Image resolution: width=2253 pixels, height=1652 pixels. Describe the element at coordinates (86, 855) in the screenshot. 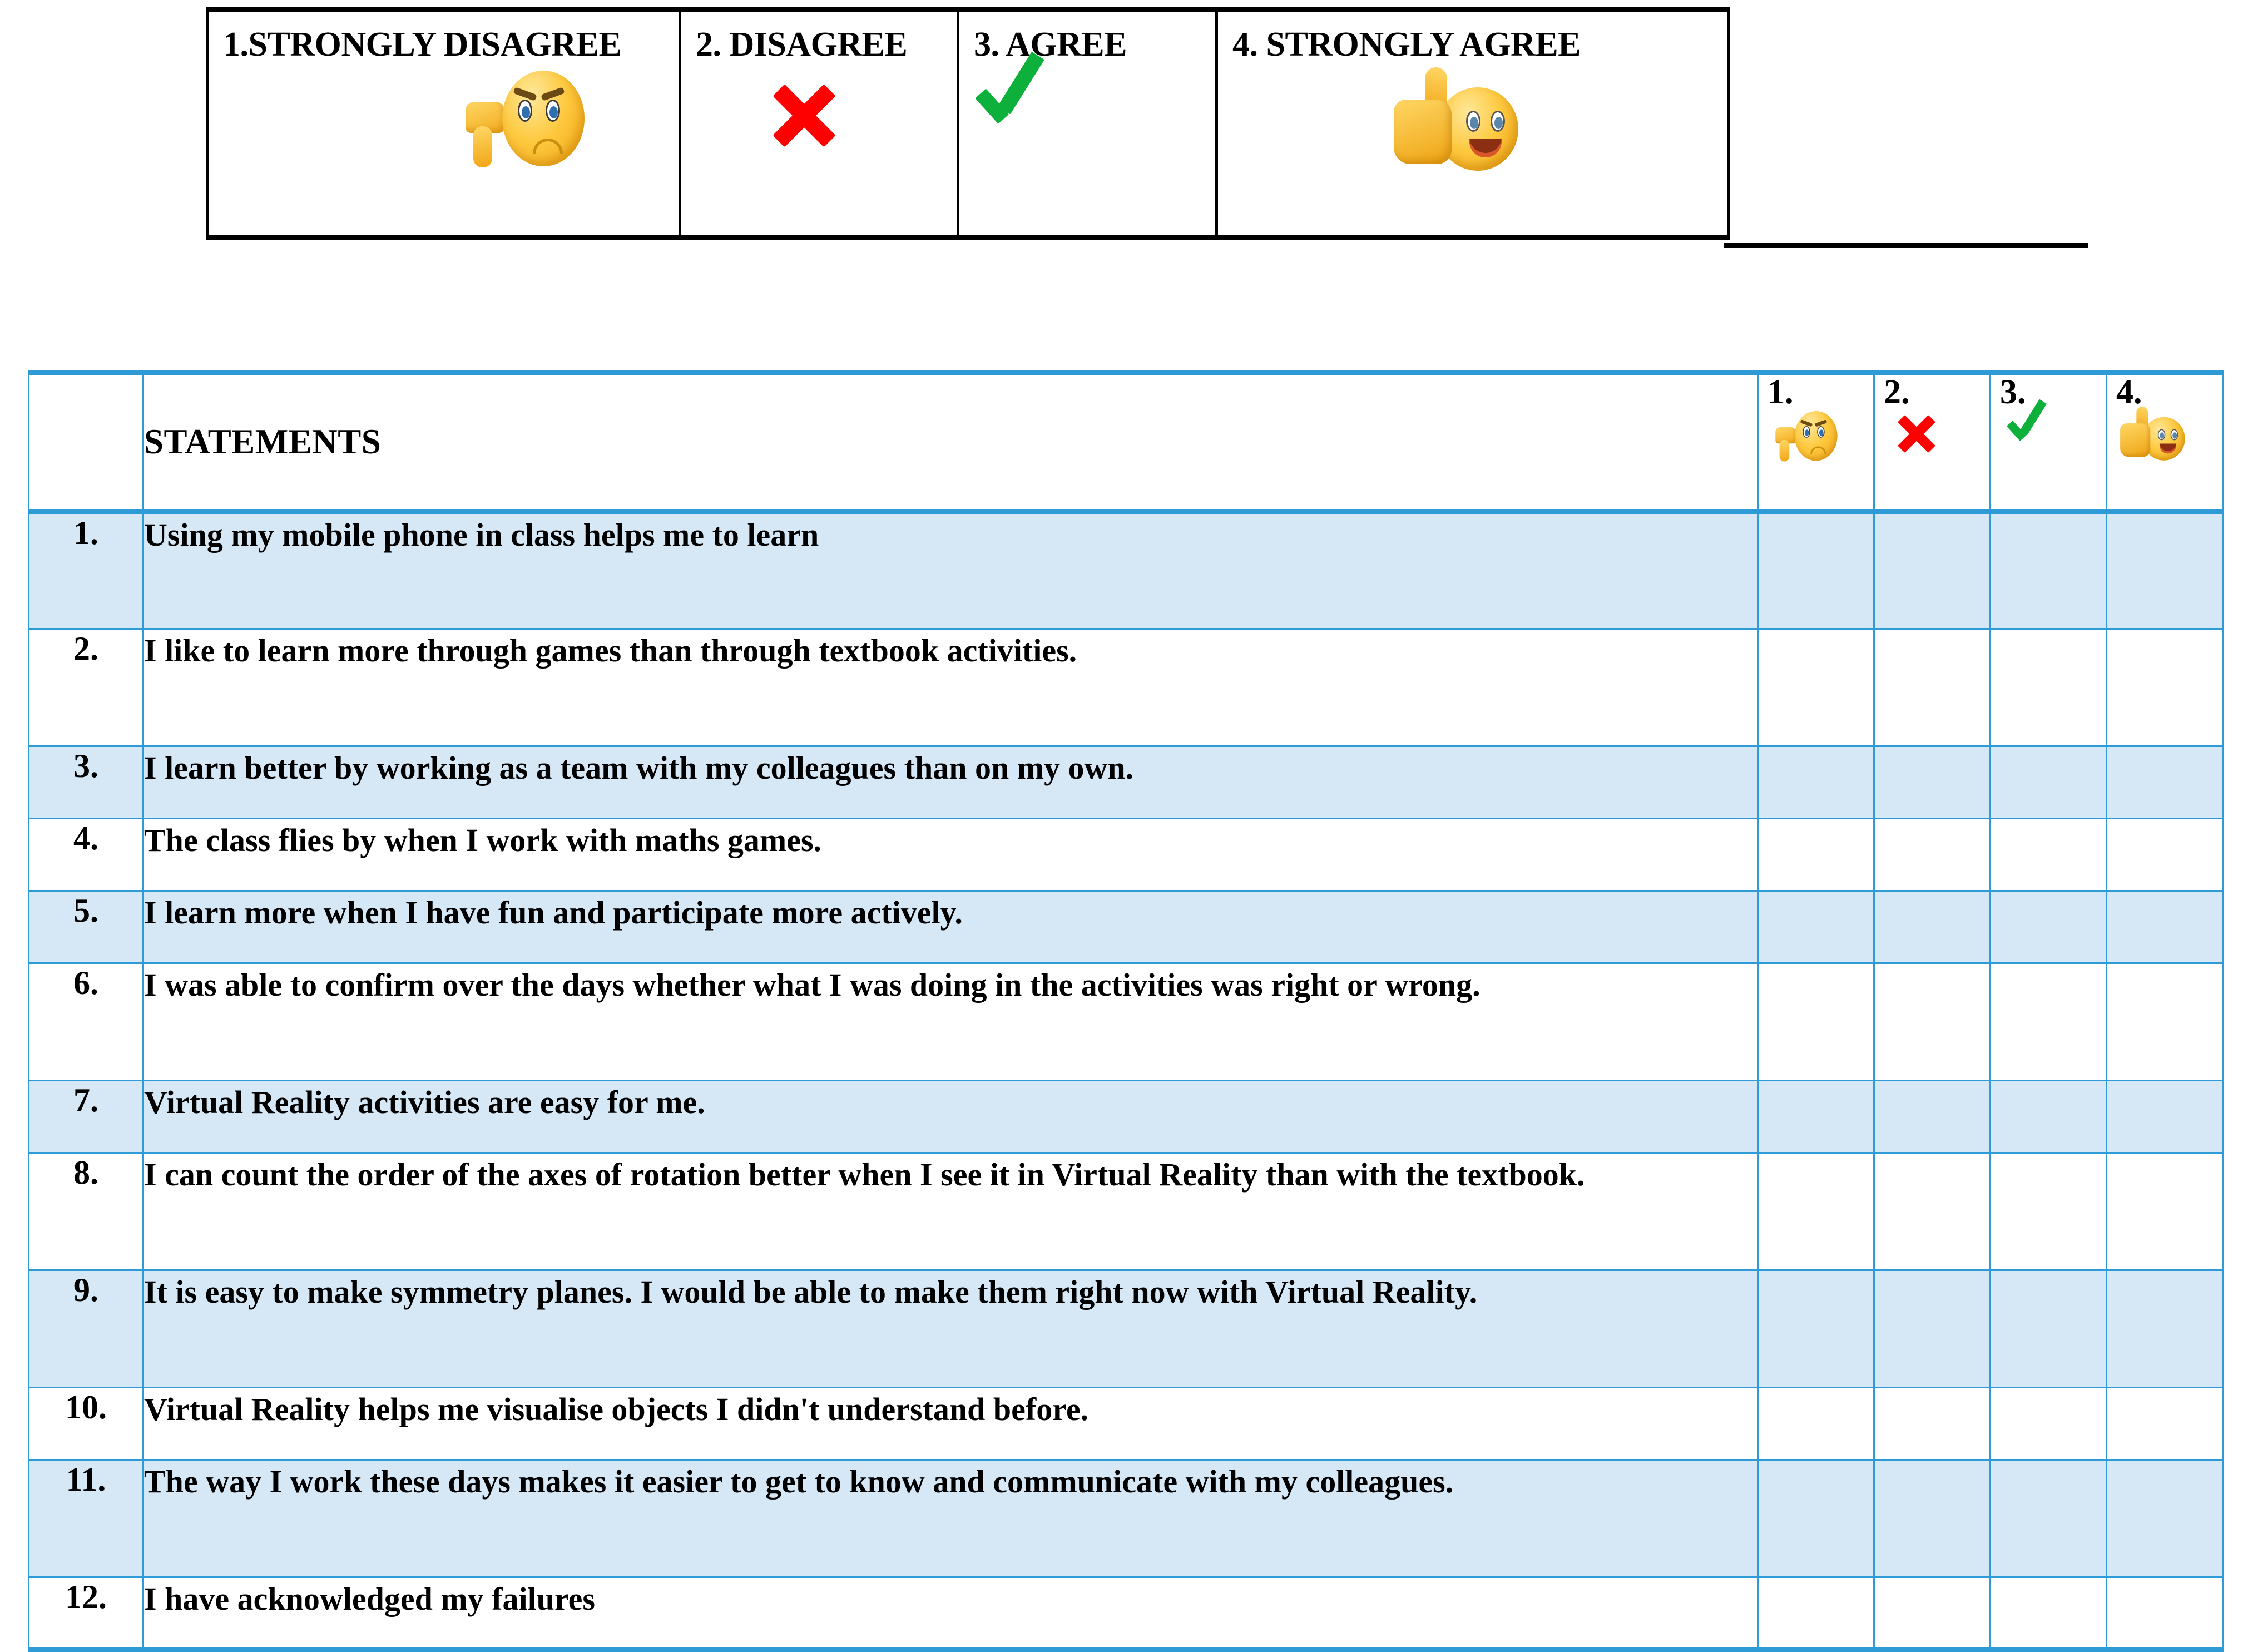

I see `row-number: 4.` at that location.